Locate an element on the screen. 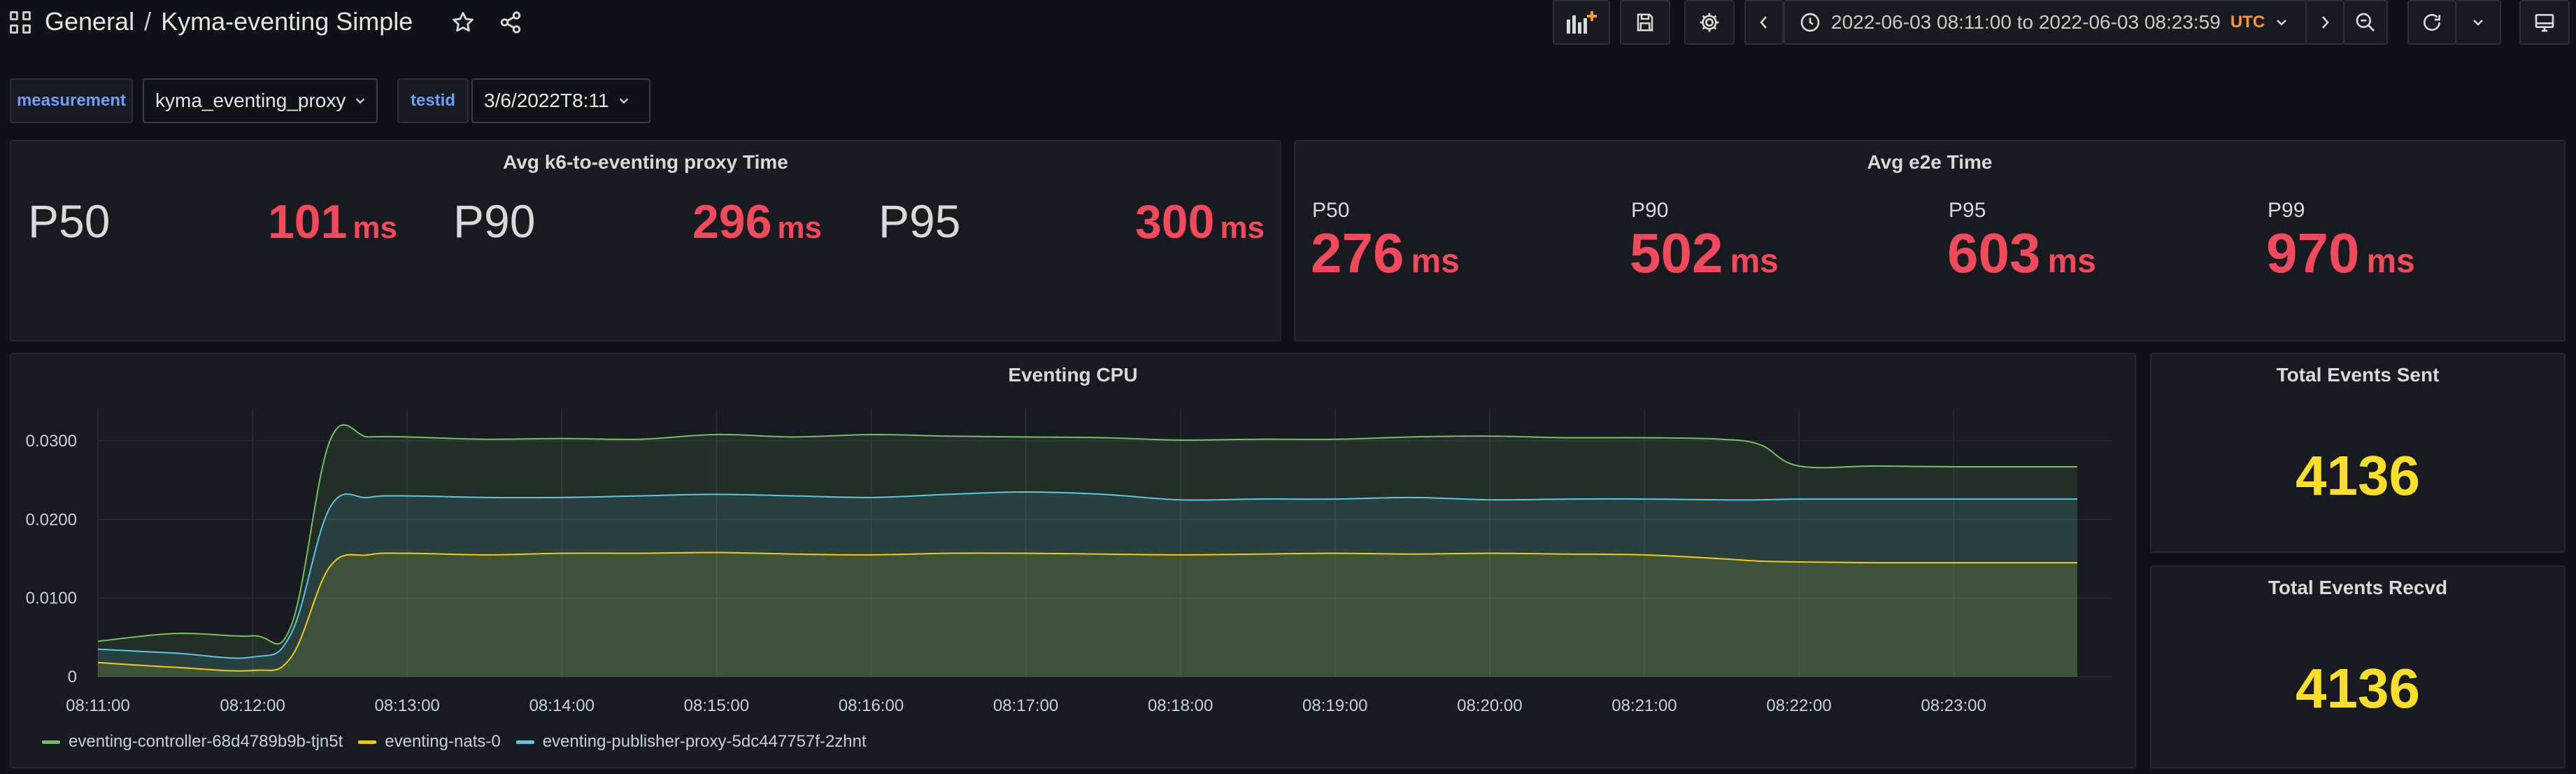 This screenshot has height=774, width=2576. stat-value-p50: 101 ms is located at coordinates (332, 221).